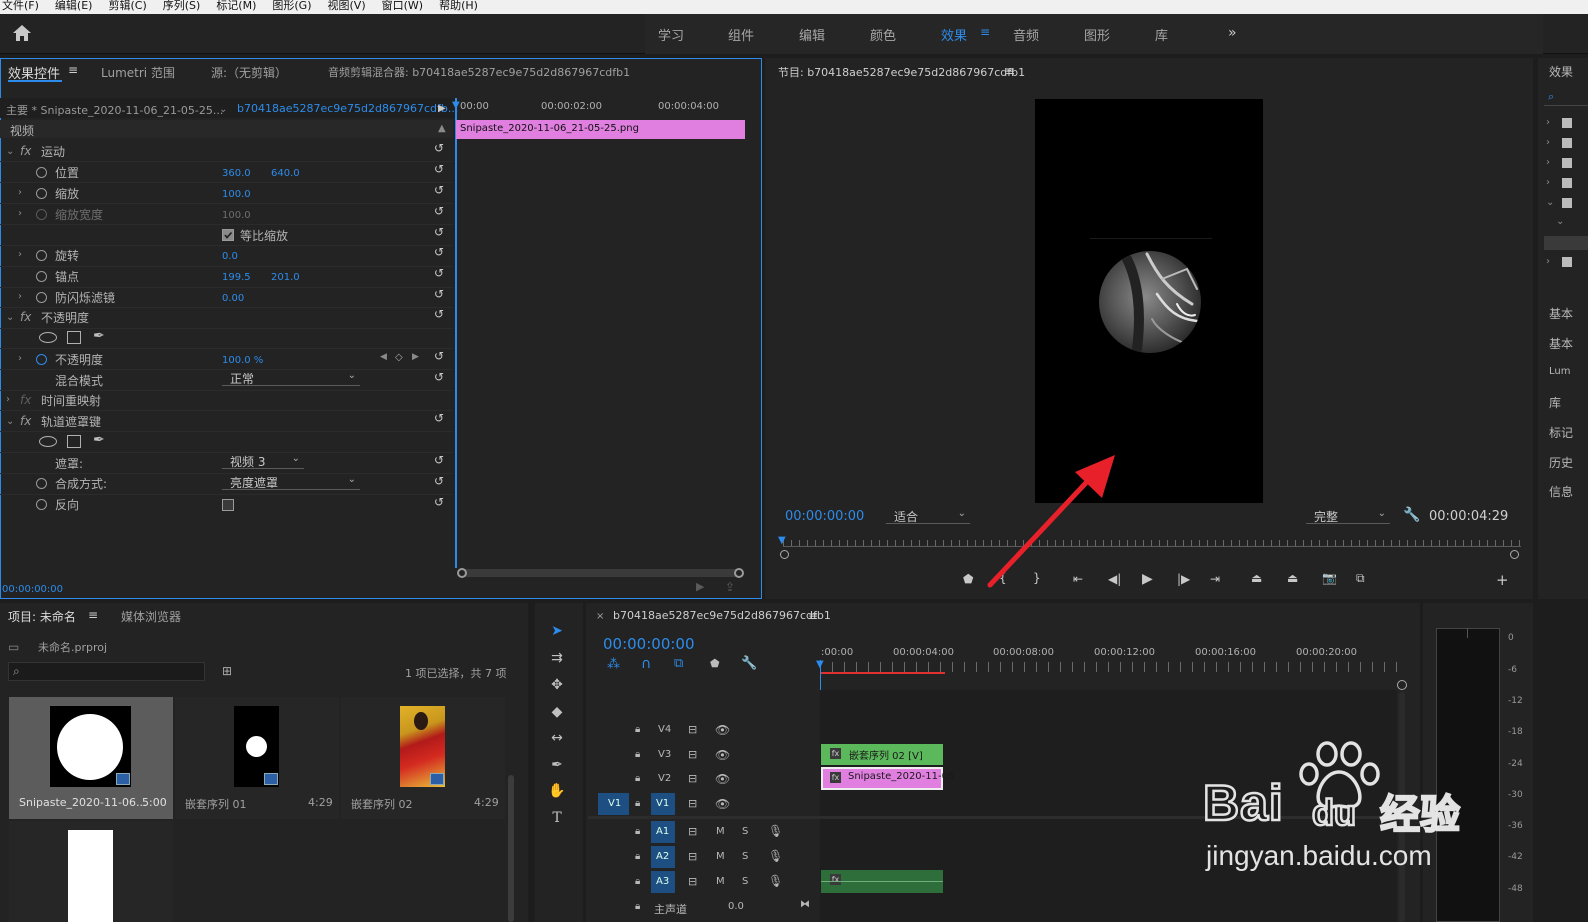  What do you see at coordinates (230, 256) in the screenshot?
I see `rotation-value: 0.0` at bounding box center [230, 256].